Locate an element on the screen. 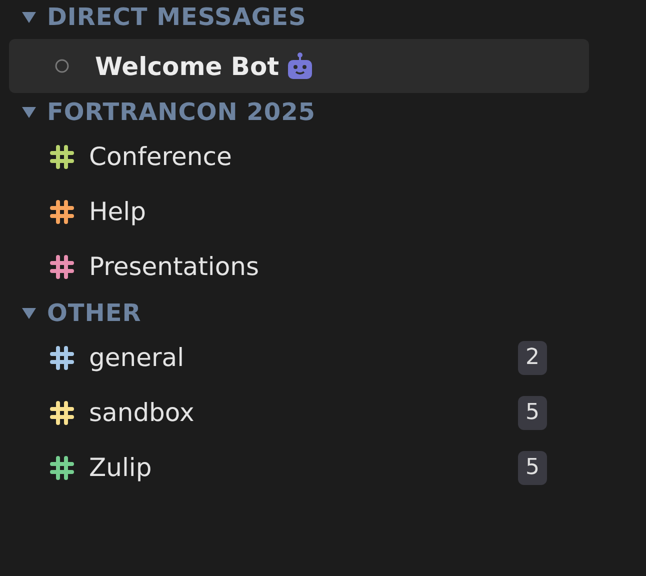 This screenshot has width=646, height=576. section-heading: FORTRANCON 2025 is located at coordinates (181, 112).